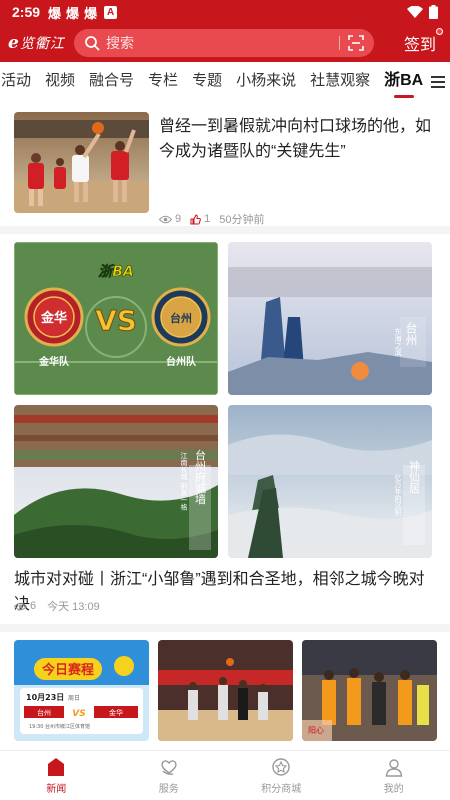  What do you see at coordinates (54, 361) in the screenshot?
I see `team-left-name: 金华队` at bounding box center [54, 361].